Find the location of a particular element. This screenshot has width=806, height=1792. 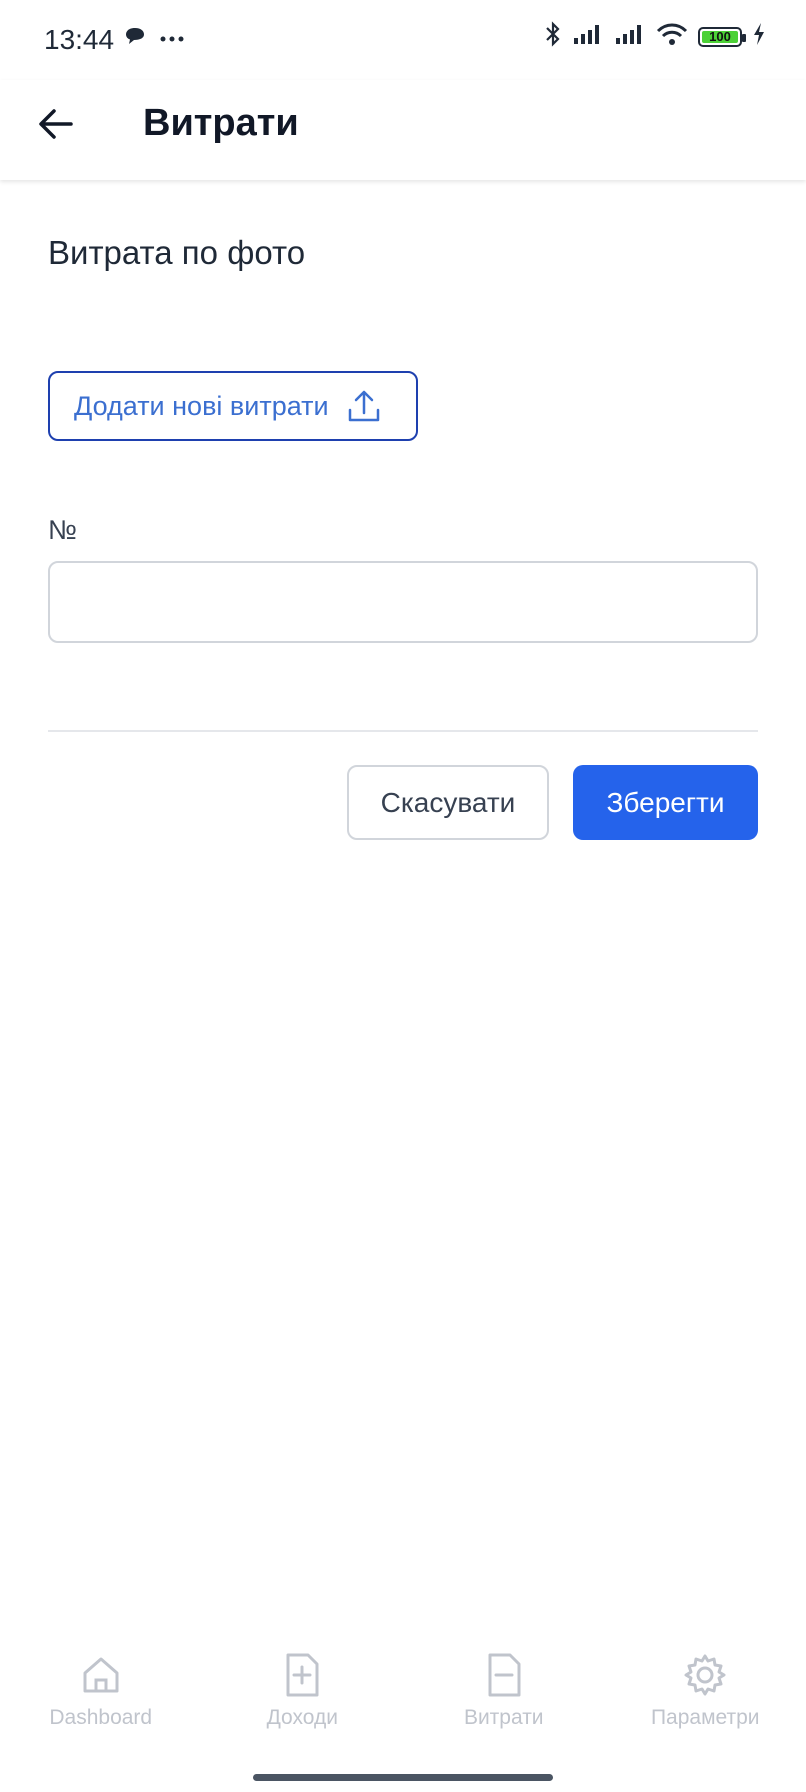

nav-item-settings: Параметри is located at coordinates (705, 1705).